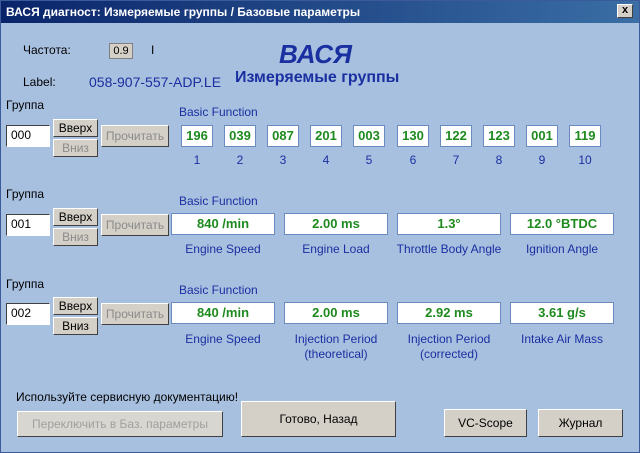  What do you see at coordinates (456, 160) in the screenshot?
I see `field-index-7: 7` at bounding box center [456, 160].